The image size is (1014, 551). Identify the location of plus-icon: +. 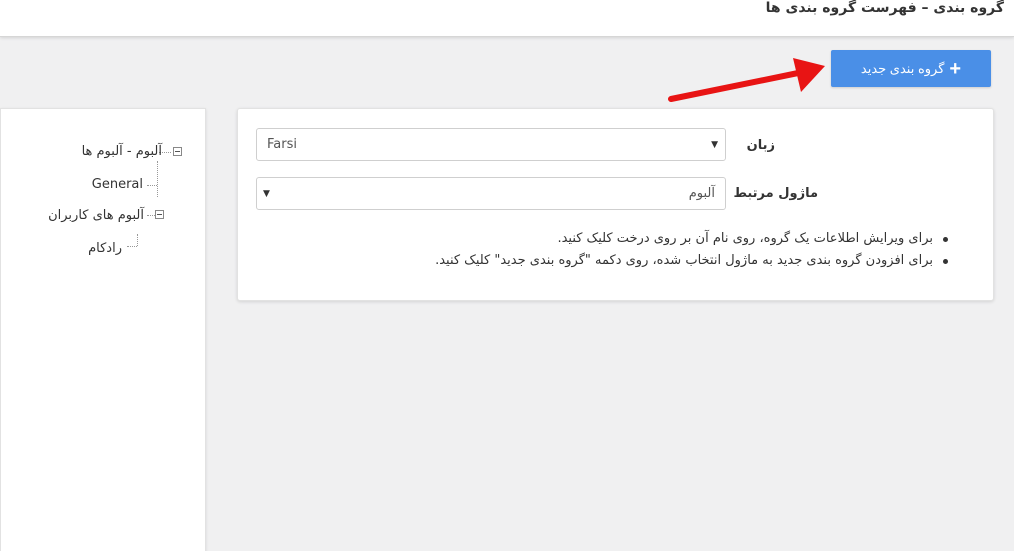
(955, 68).